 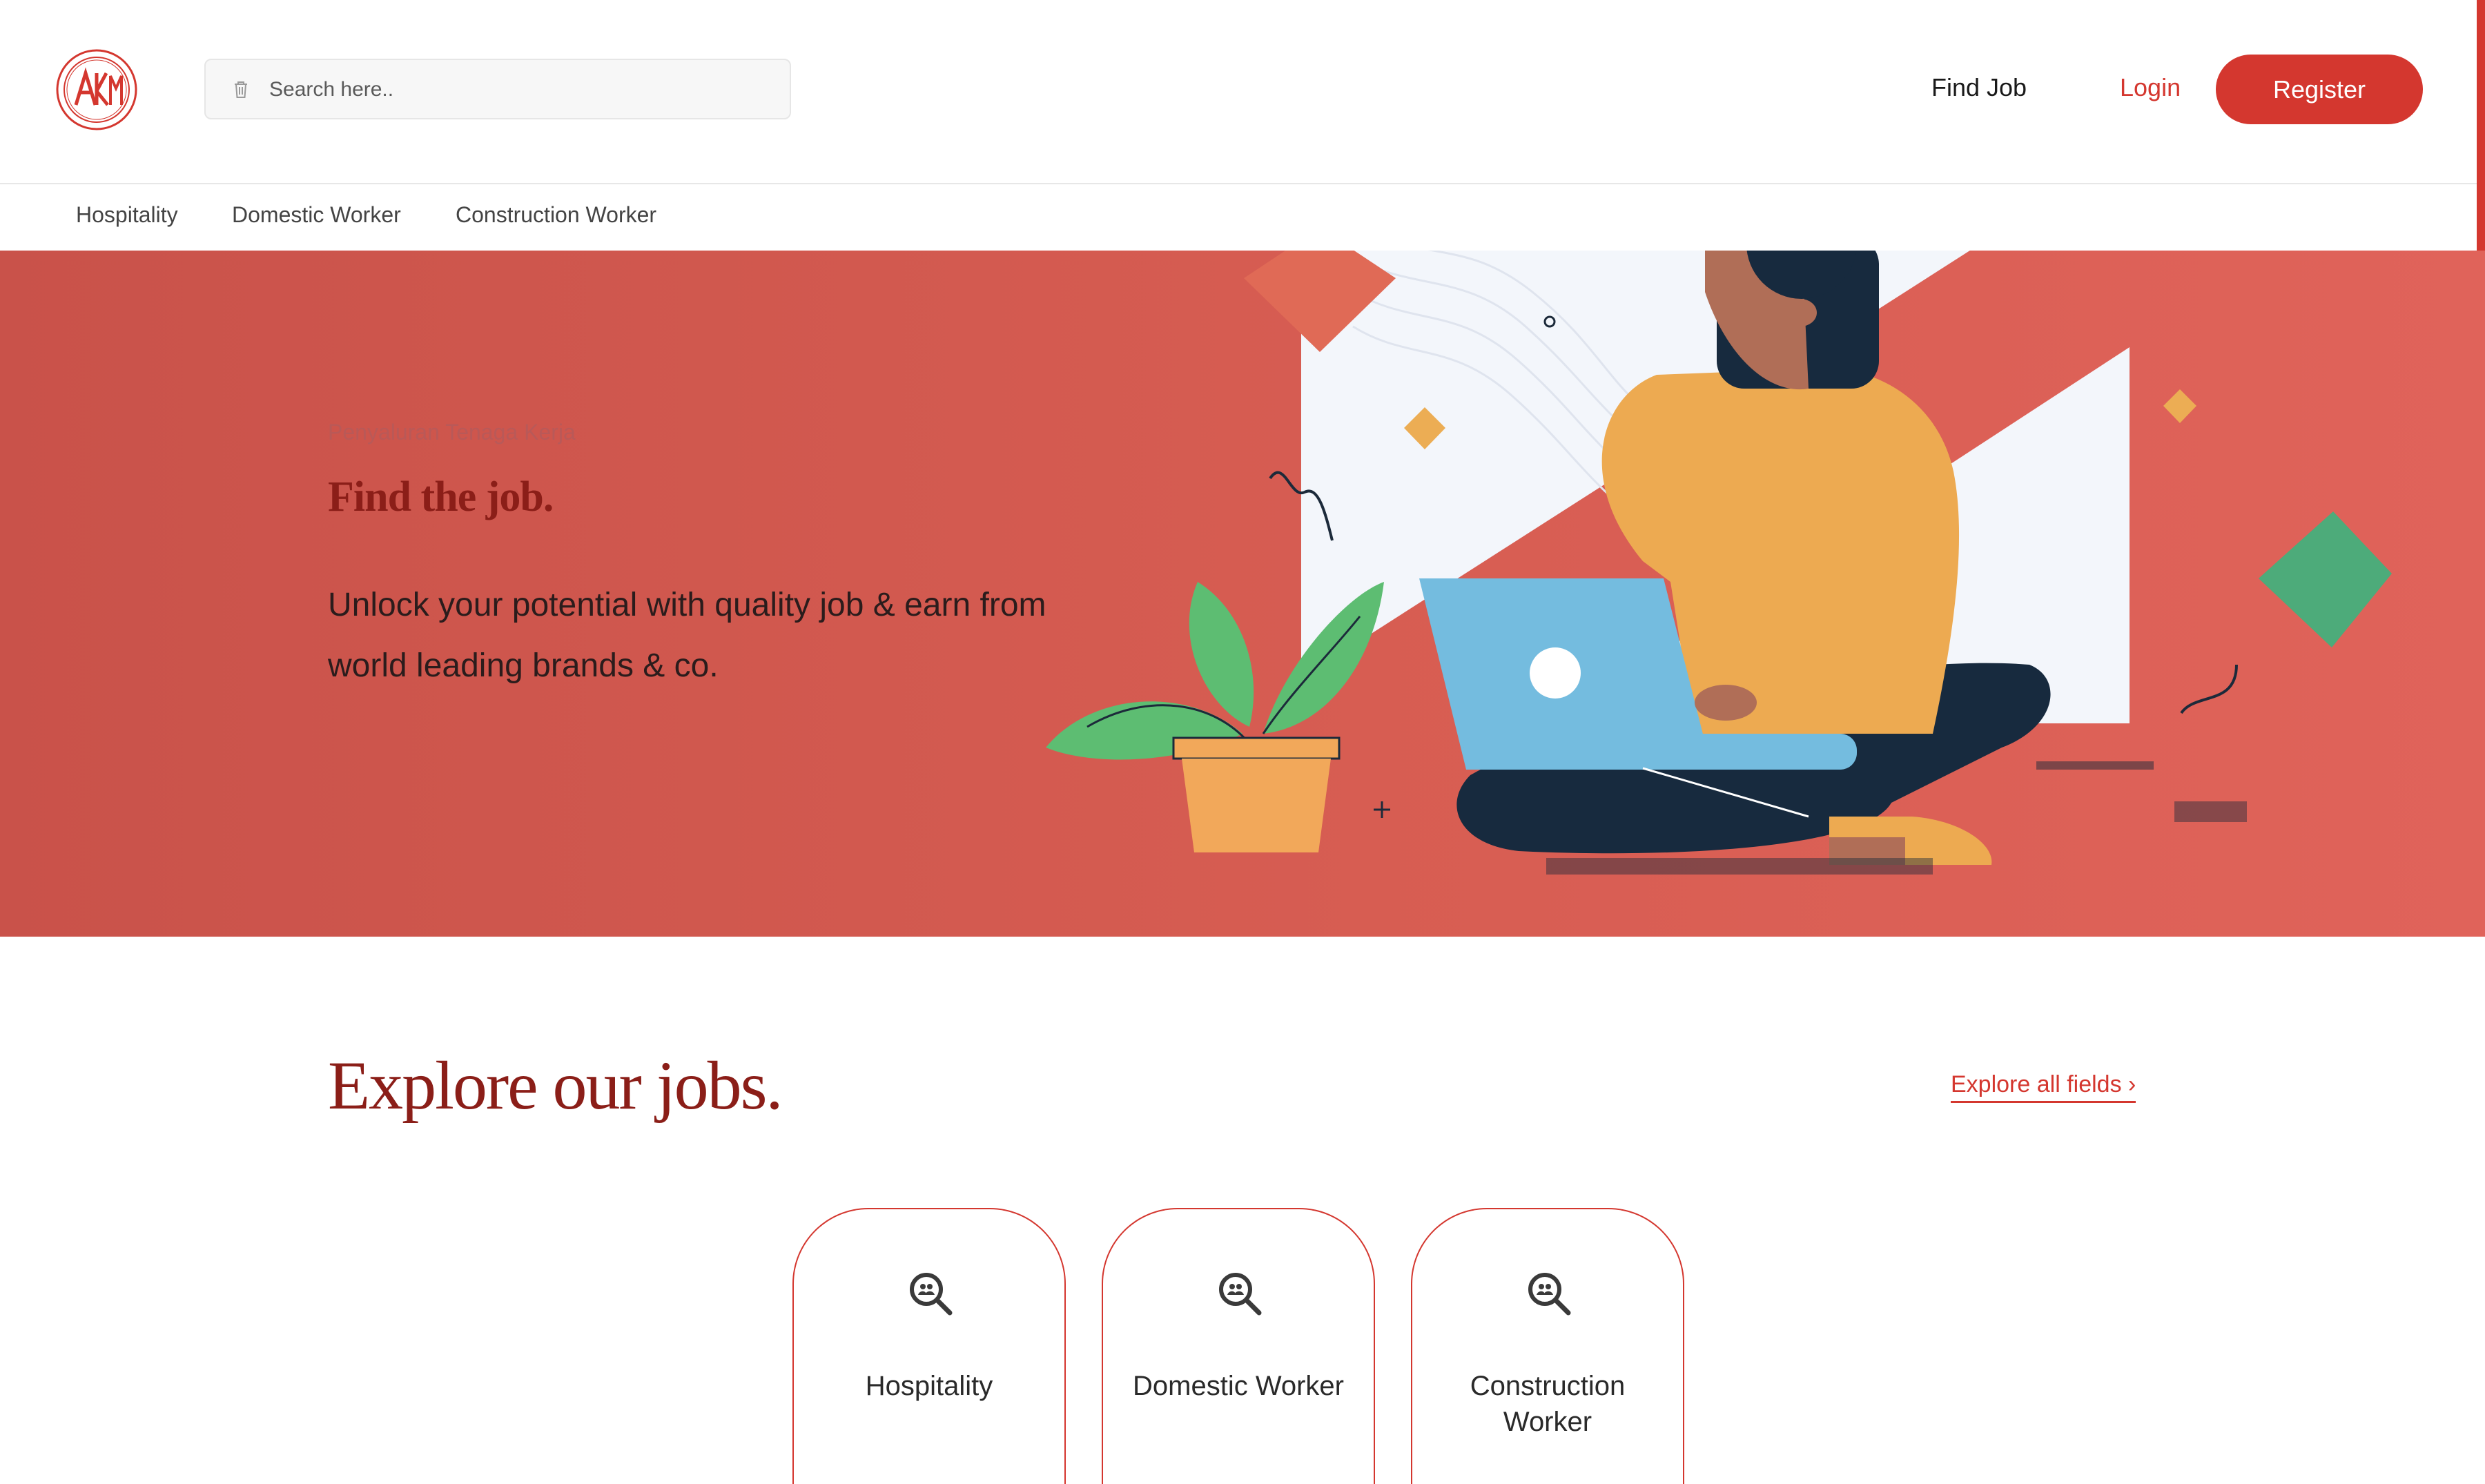 I want to click on subnav-item-hospitality: Hospitality, so click(x=127, y=215).